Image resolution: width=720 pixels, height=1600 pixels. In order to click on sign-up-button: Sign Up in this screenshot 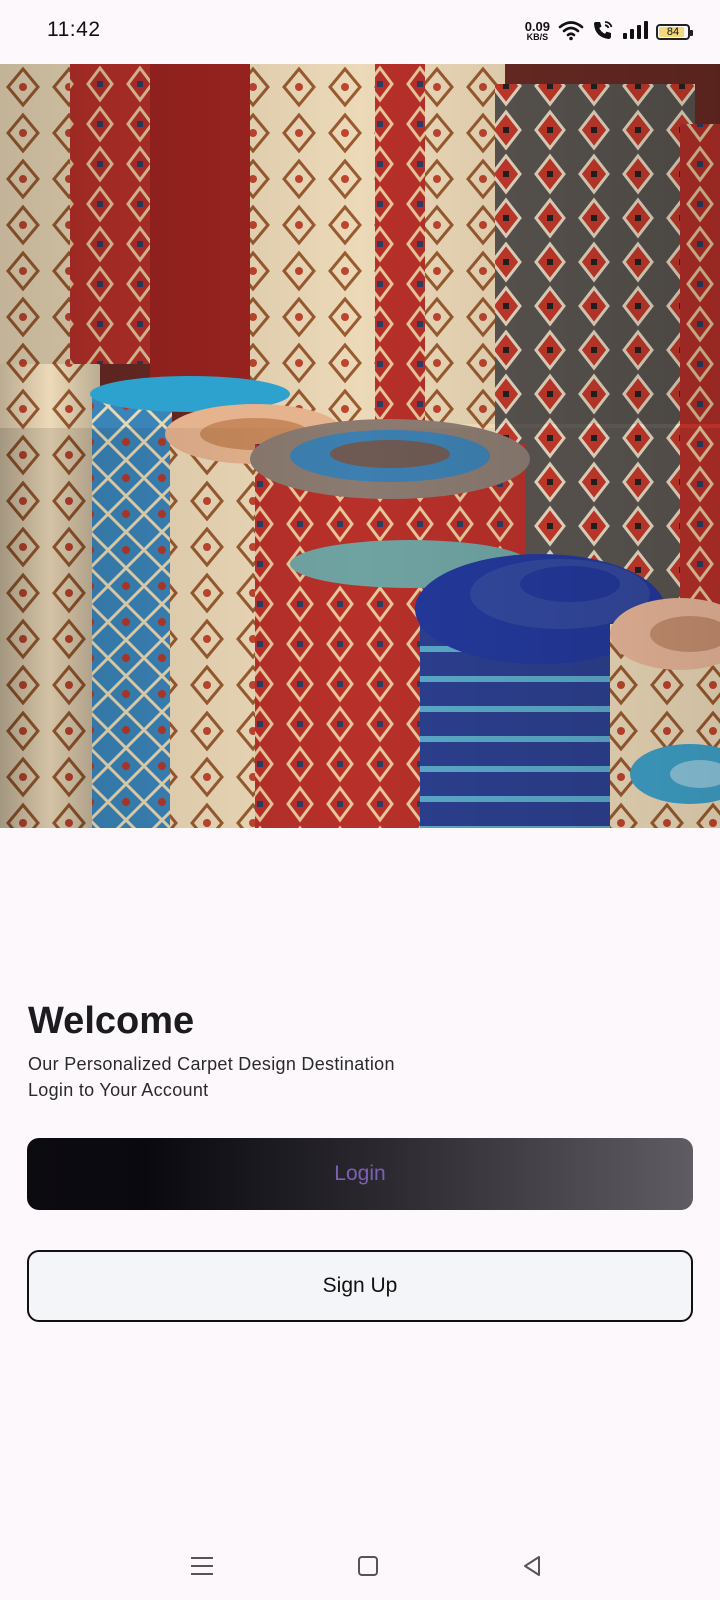, I will do `click(360, 1286)`.